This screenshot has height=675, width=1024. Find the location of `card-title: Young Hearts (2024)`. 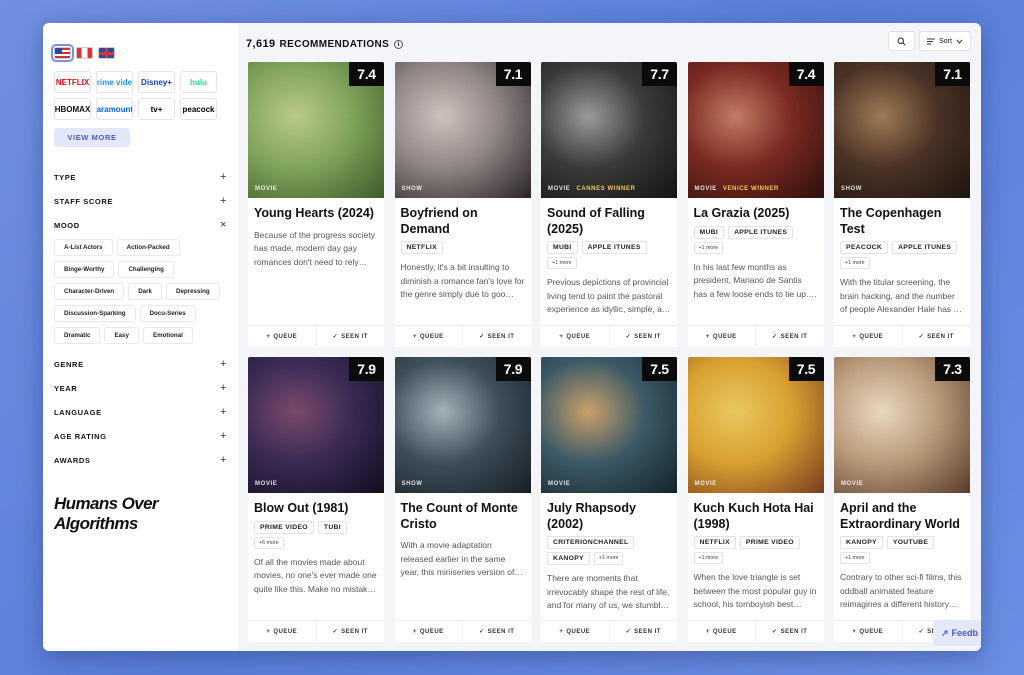

card-title: Young Hearts (2024) is located at coordinates (316, 210).